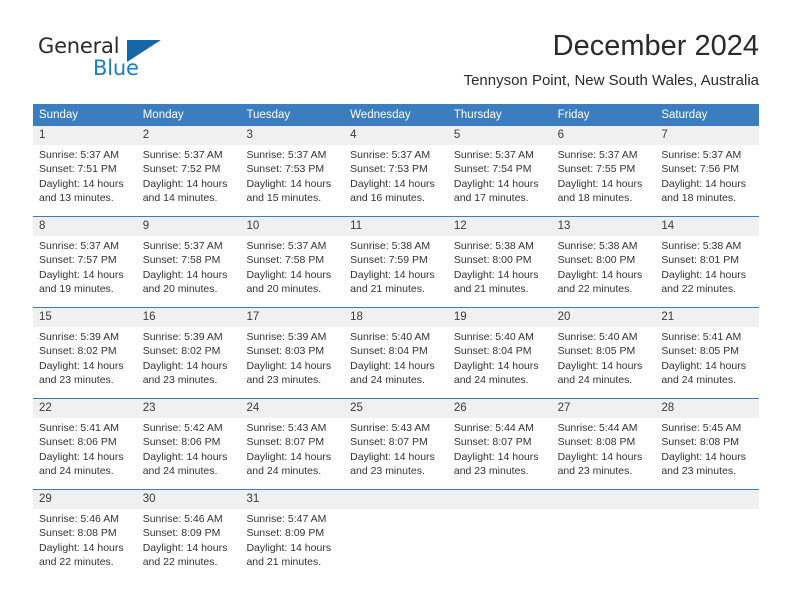  I want to click on day-number: 28, so click(707, 408).